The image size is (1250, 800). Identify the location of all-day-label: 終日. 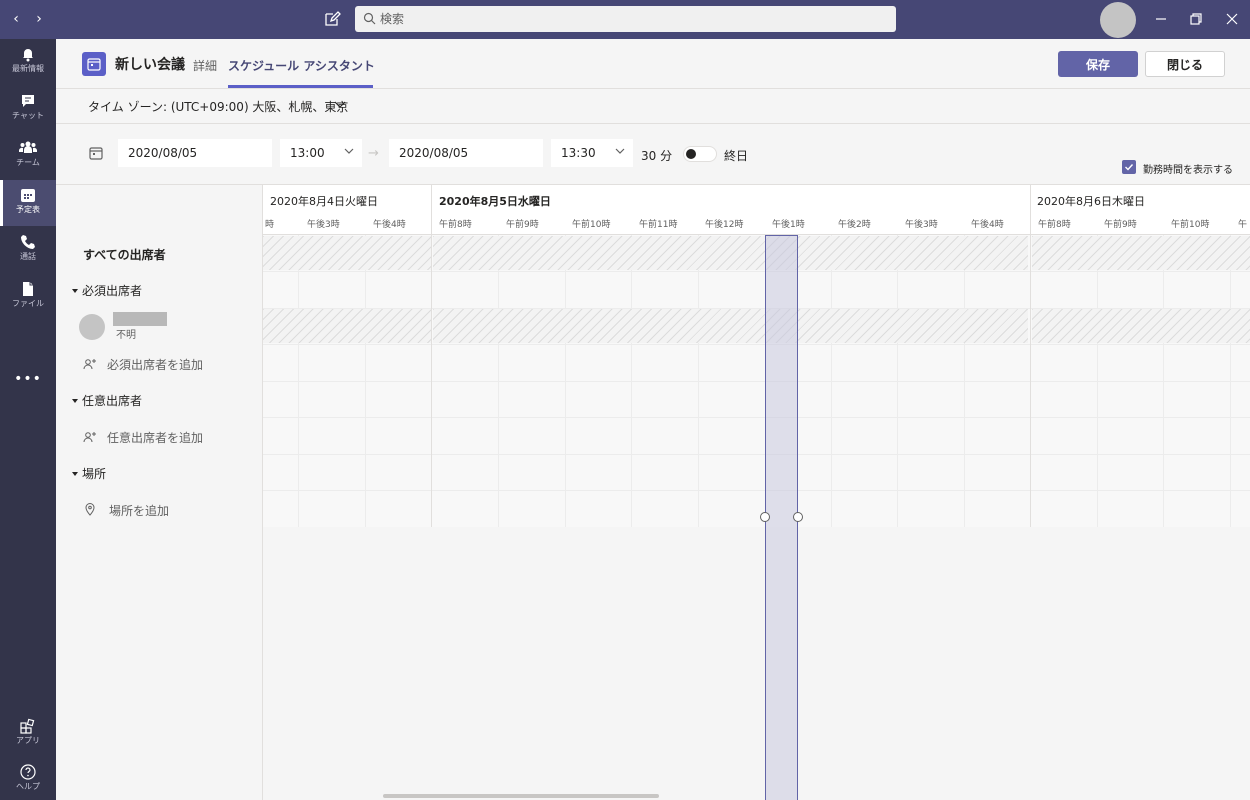
(736, 156).